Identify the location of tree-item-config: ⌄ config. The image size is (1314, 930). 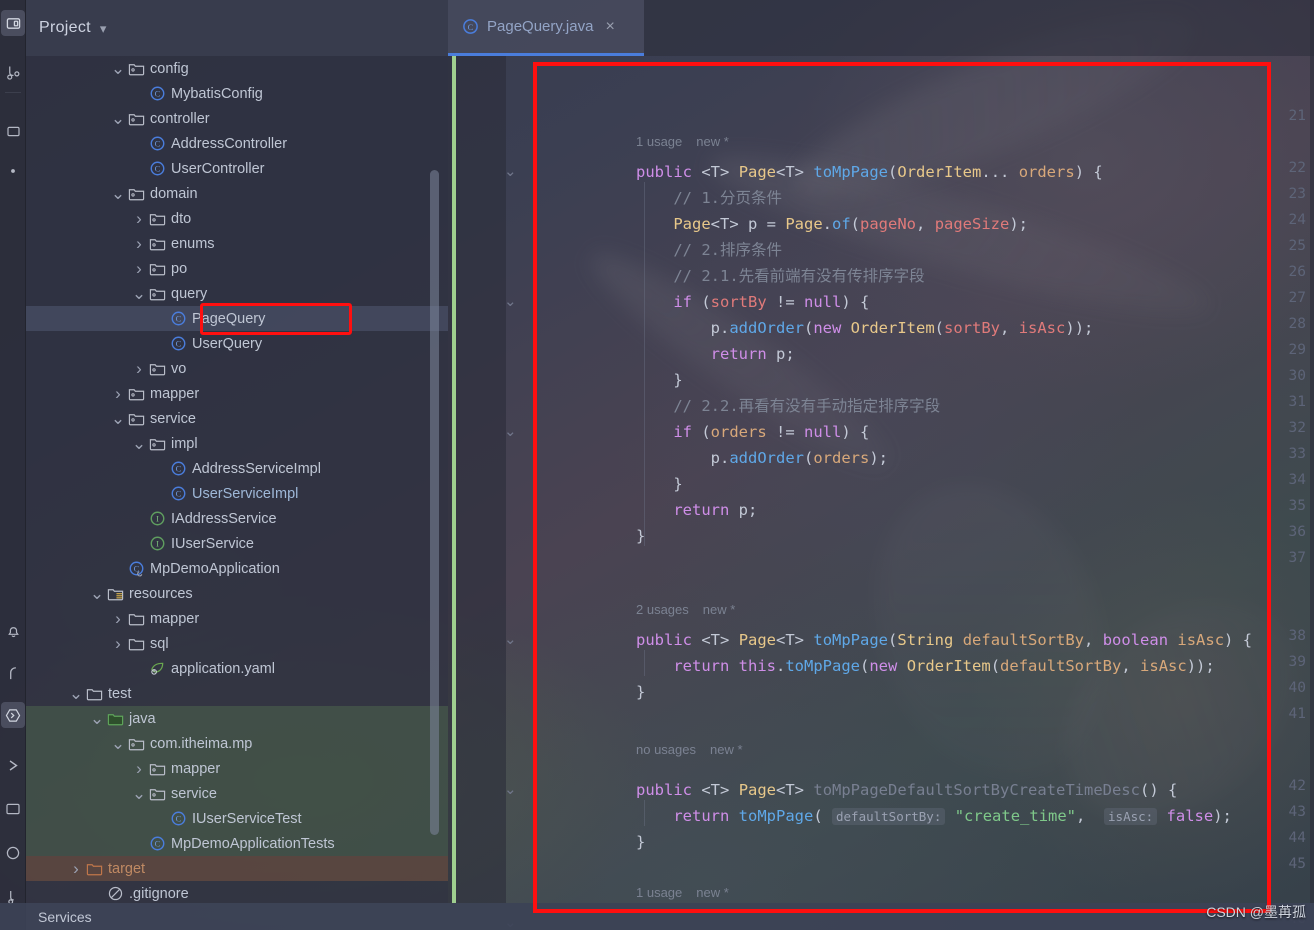
(237, 68).